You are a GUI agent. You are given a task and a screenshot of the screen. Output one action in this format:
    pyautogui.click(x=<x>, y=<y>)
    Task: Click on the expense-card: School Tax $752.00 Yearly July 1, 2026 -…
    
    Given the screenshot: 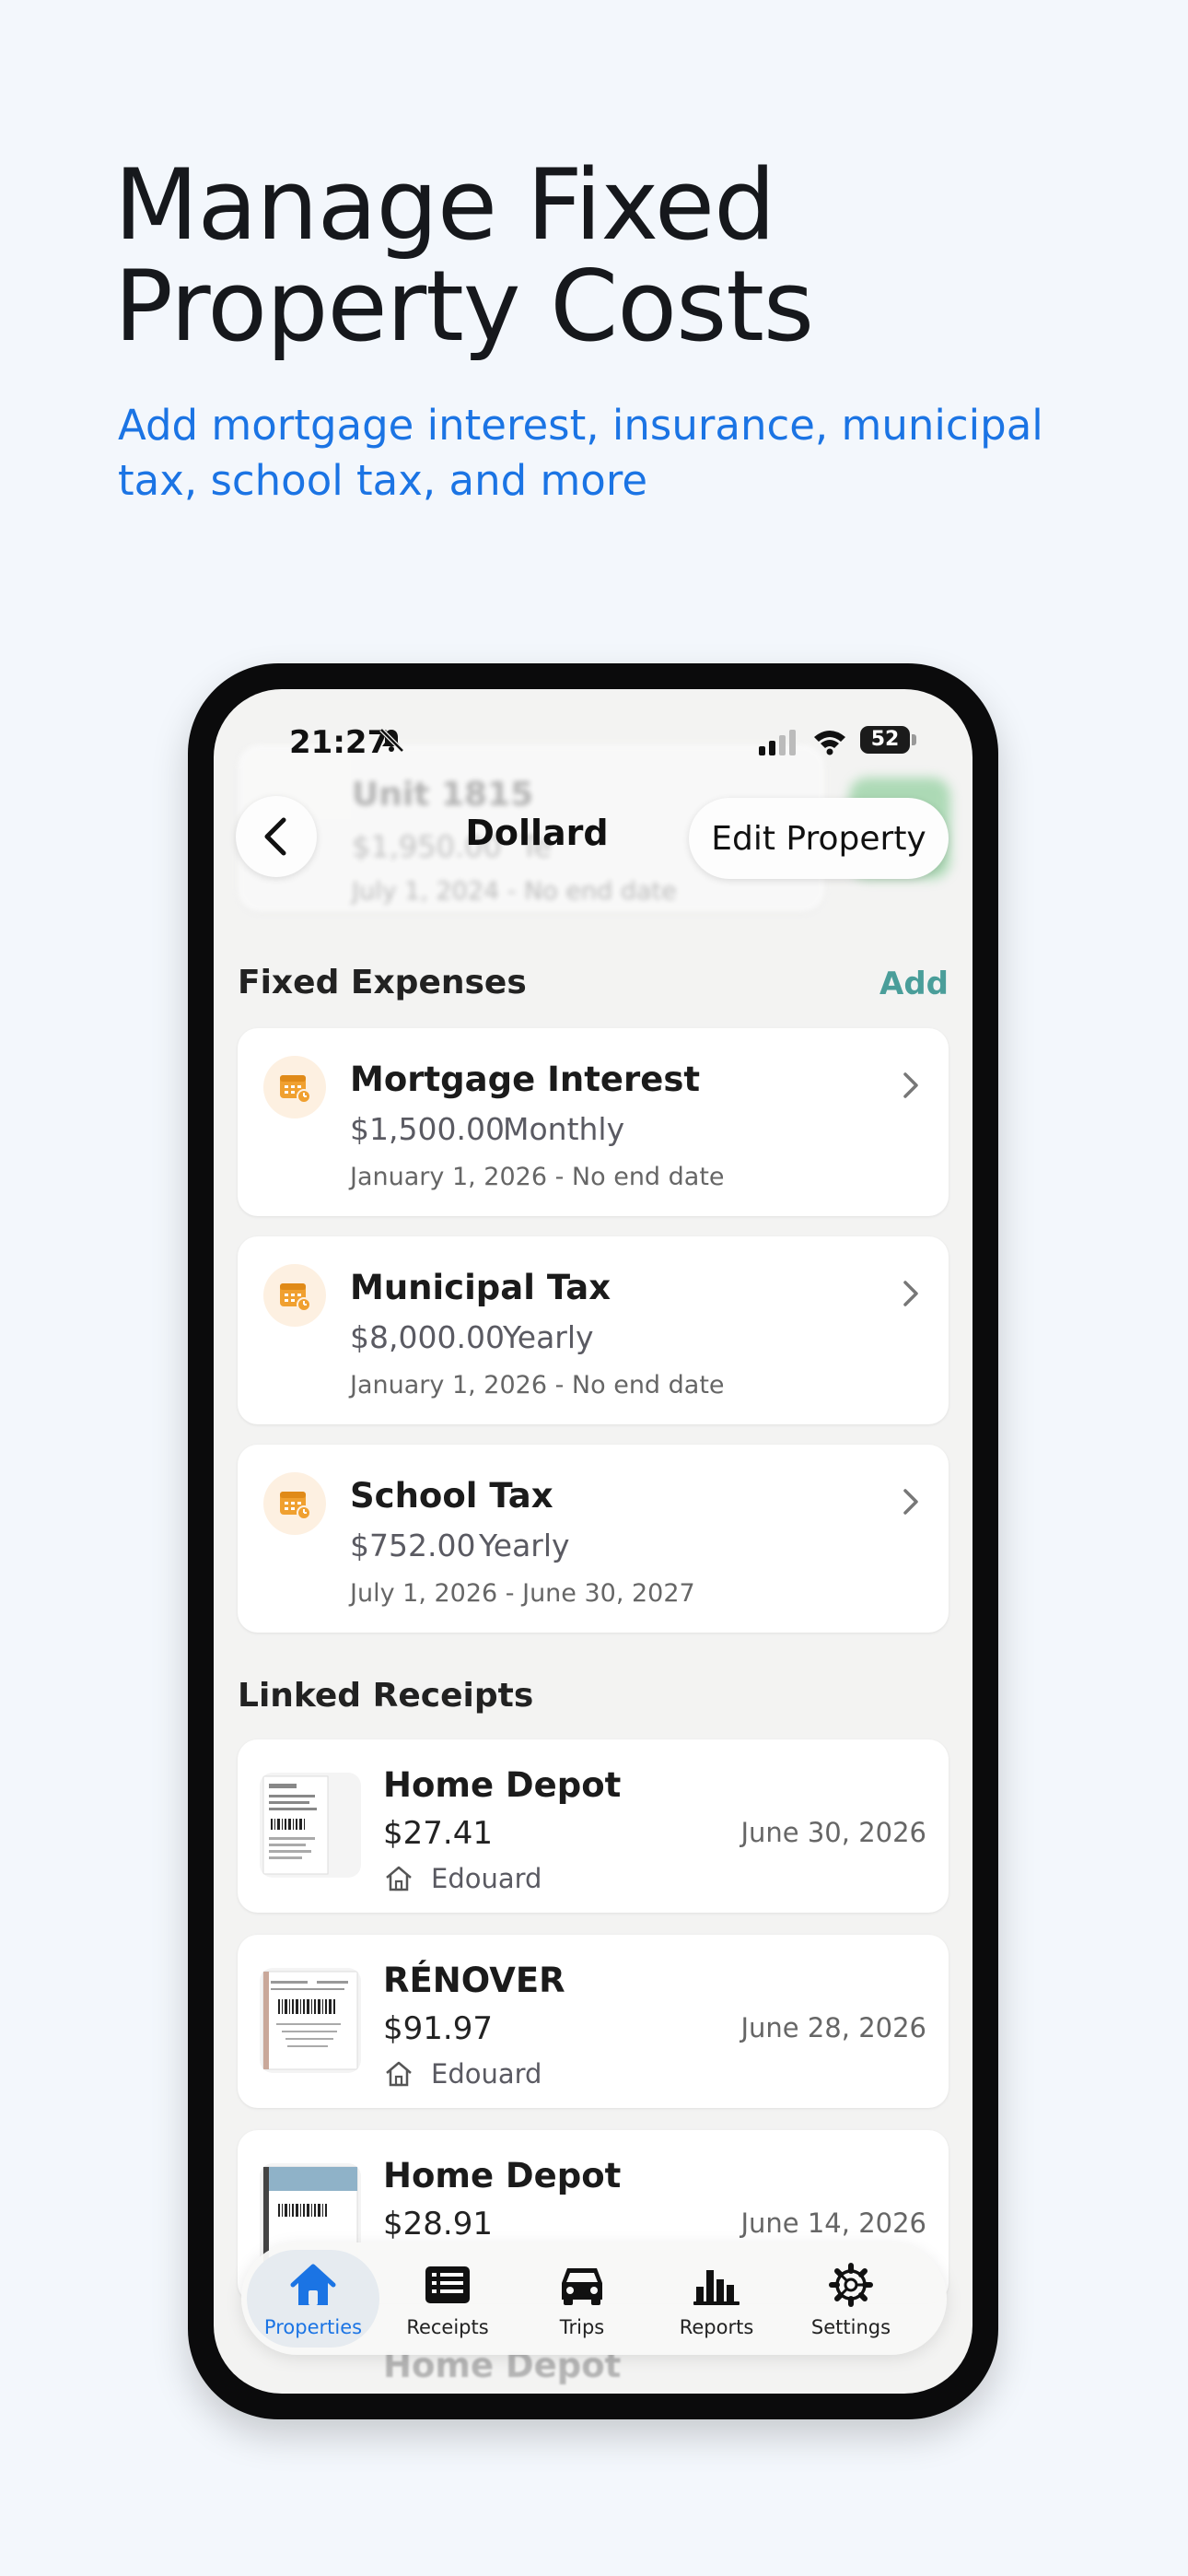 What is the action you would take?
    pyautogui.click(x=593, y=1539)
    